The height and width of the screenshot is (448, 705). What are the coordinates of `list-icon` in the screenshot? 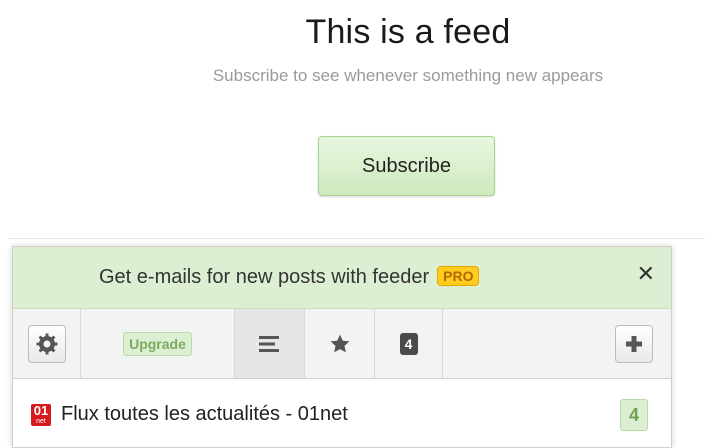 It's located at (268, 343).